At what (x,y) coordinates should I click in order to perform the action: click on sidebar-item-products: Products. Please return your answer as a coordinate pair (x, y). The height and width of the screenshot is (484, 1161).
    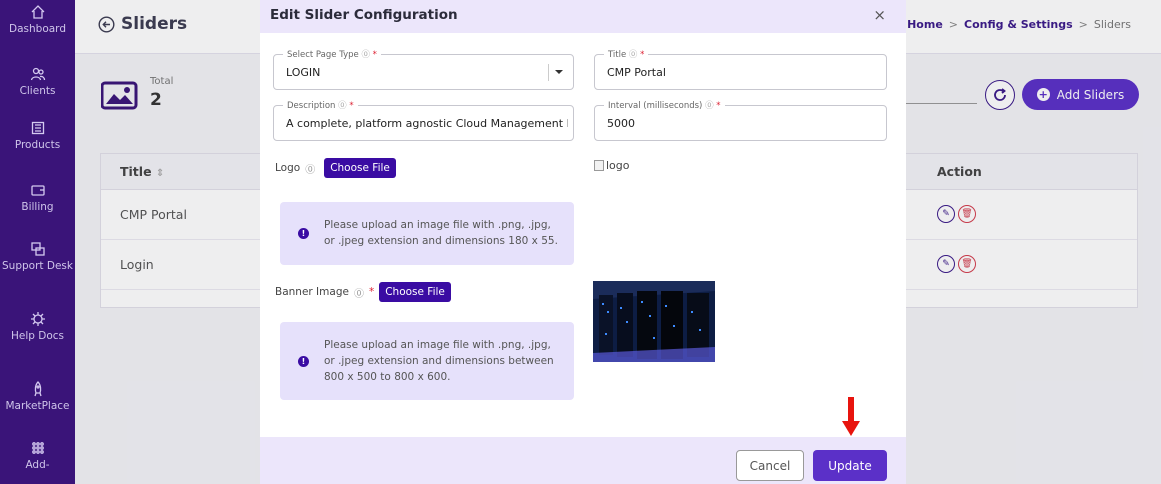
    Looking at the image, I should click on (37, 136).